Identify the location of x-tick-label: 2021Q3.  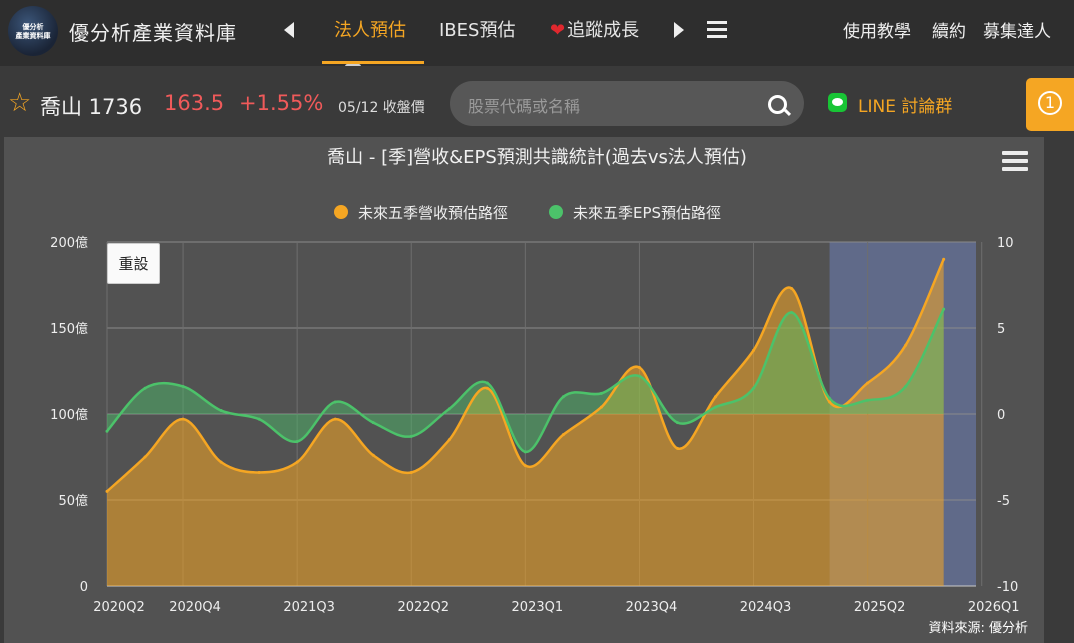
(309, 607).